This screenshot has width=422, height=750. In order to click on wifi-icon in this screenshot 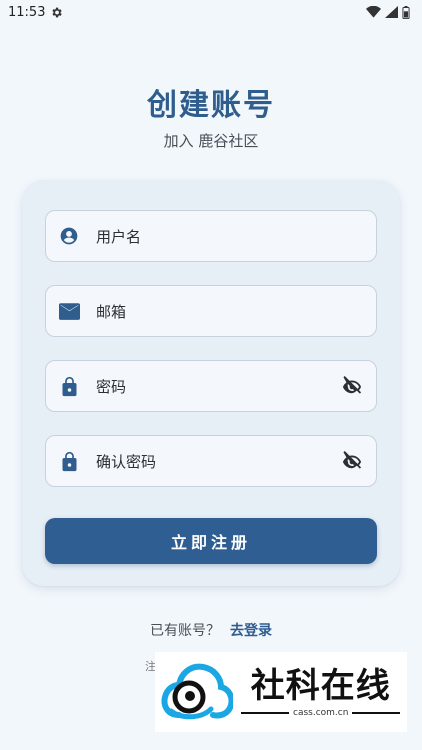, I will do `click(373, 12)`.